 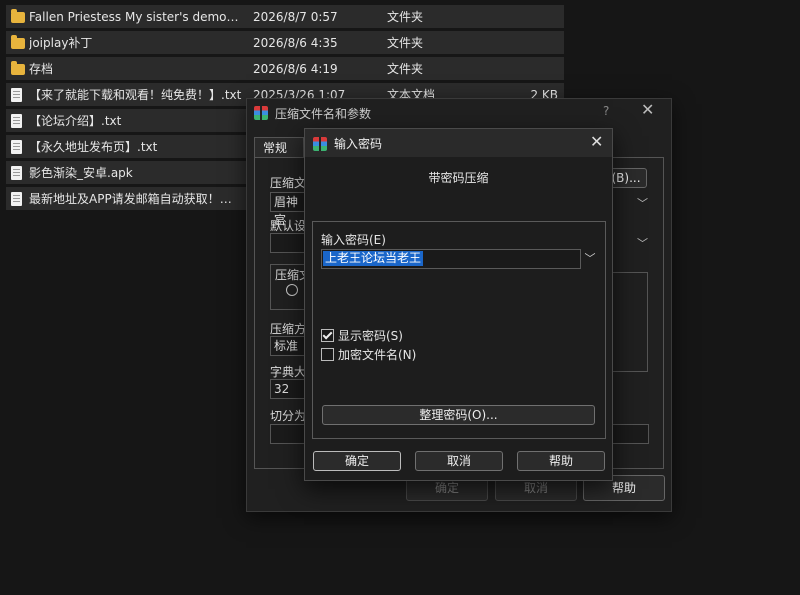 What do you see at coordinates (327, 354) in the screenshot?
I see `checkbox-unchecked-icon` at bounding box center [327, 354].